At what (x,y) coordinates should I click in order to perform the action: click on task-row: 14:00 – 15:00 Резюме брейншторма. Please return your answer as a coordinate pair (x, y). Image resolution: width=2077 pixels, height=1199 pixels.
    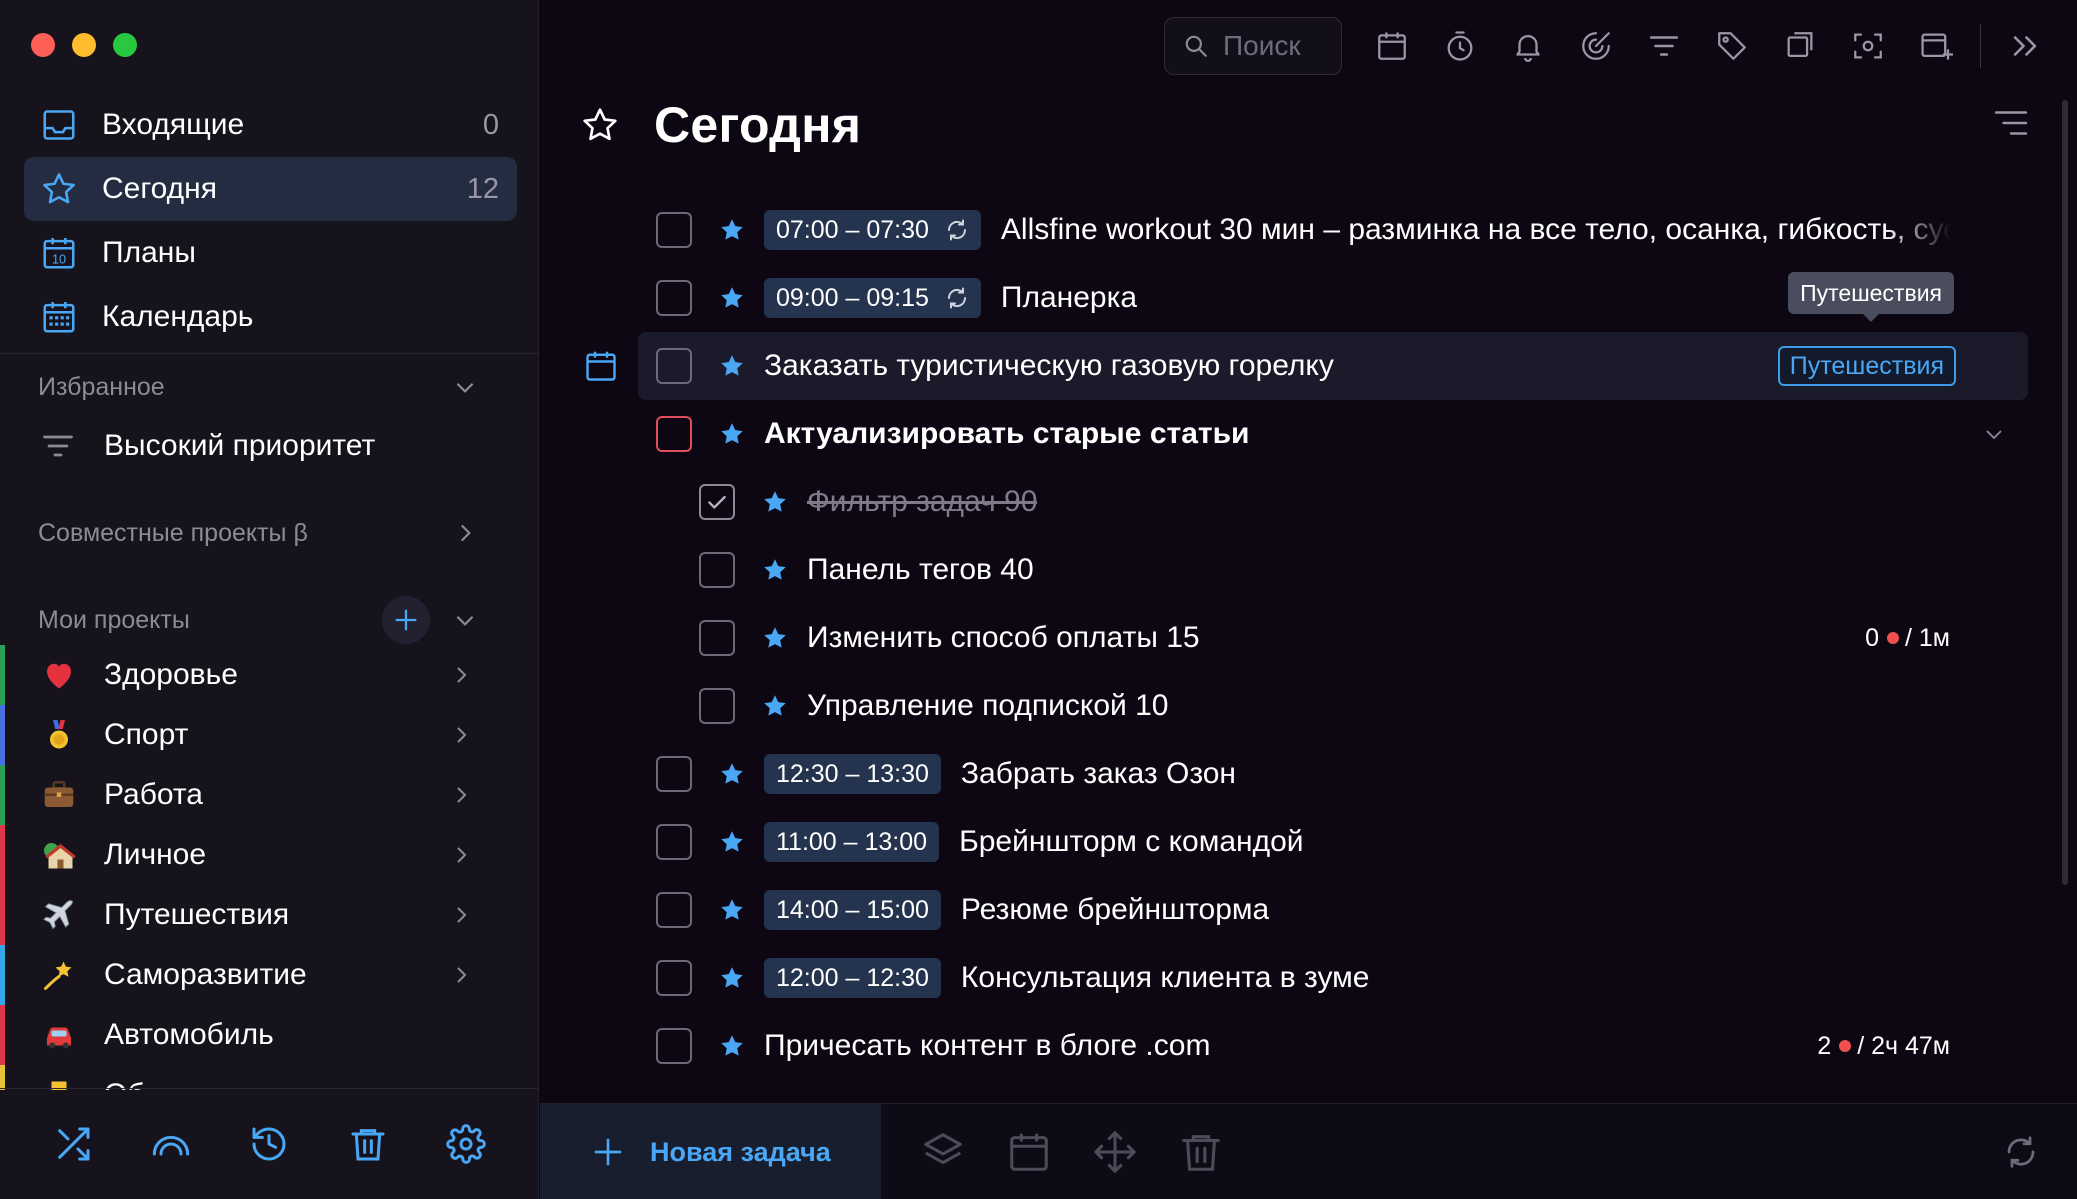
    Looking at the image, I should click on (1333, 910).